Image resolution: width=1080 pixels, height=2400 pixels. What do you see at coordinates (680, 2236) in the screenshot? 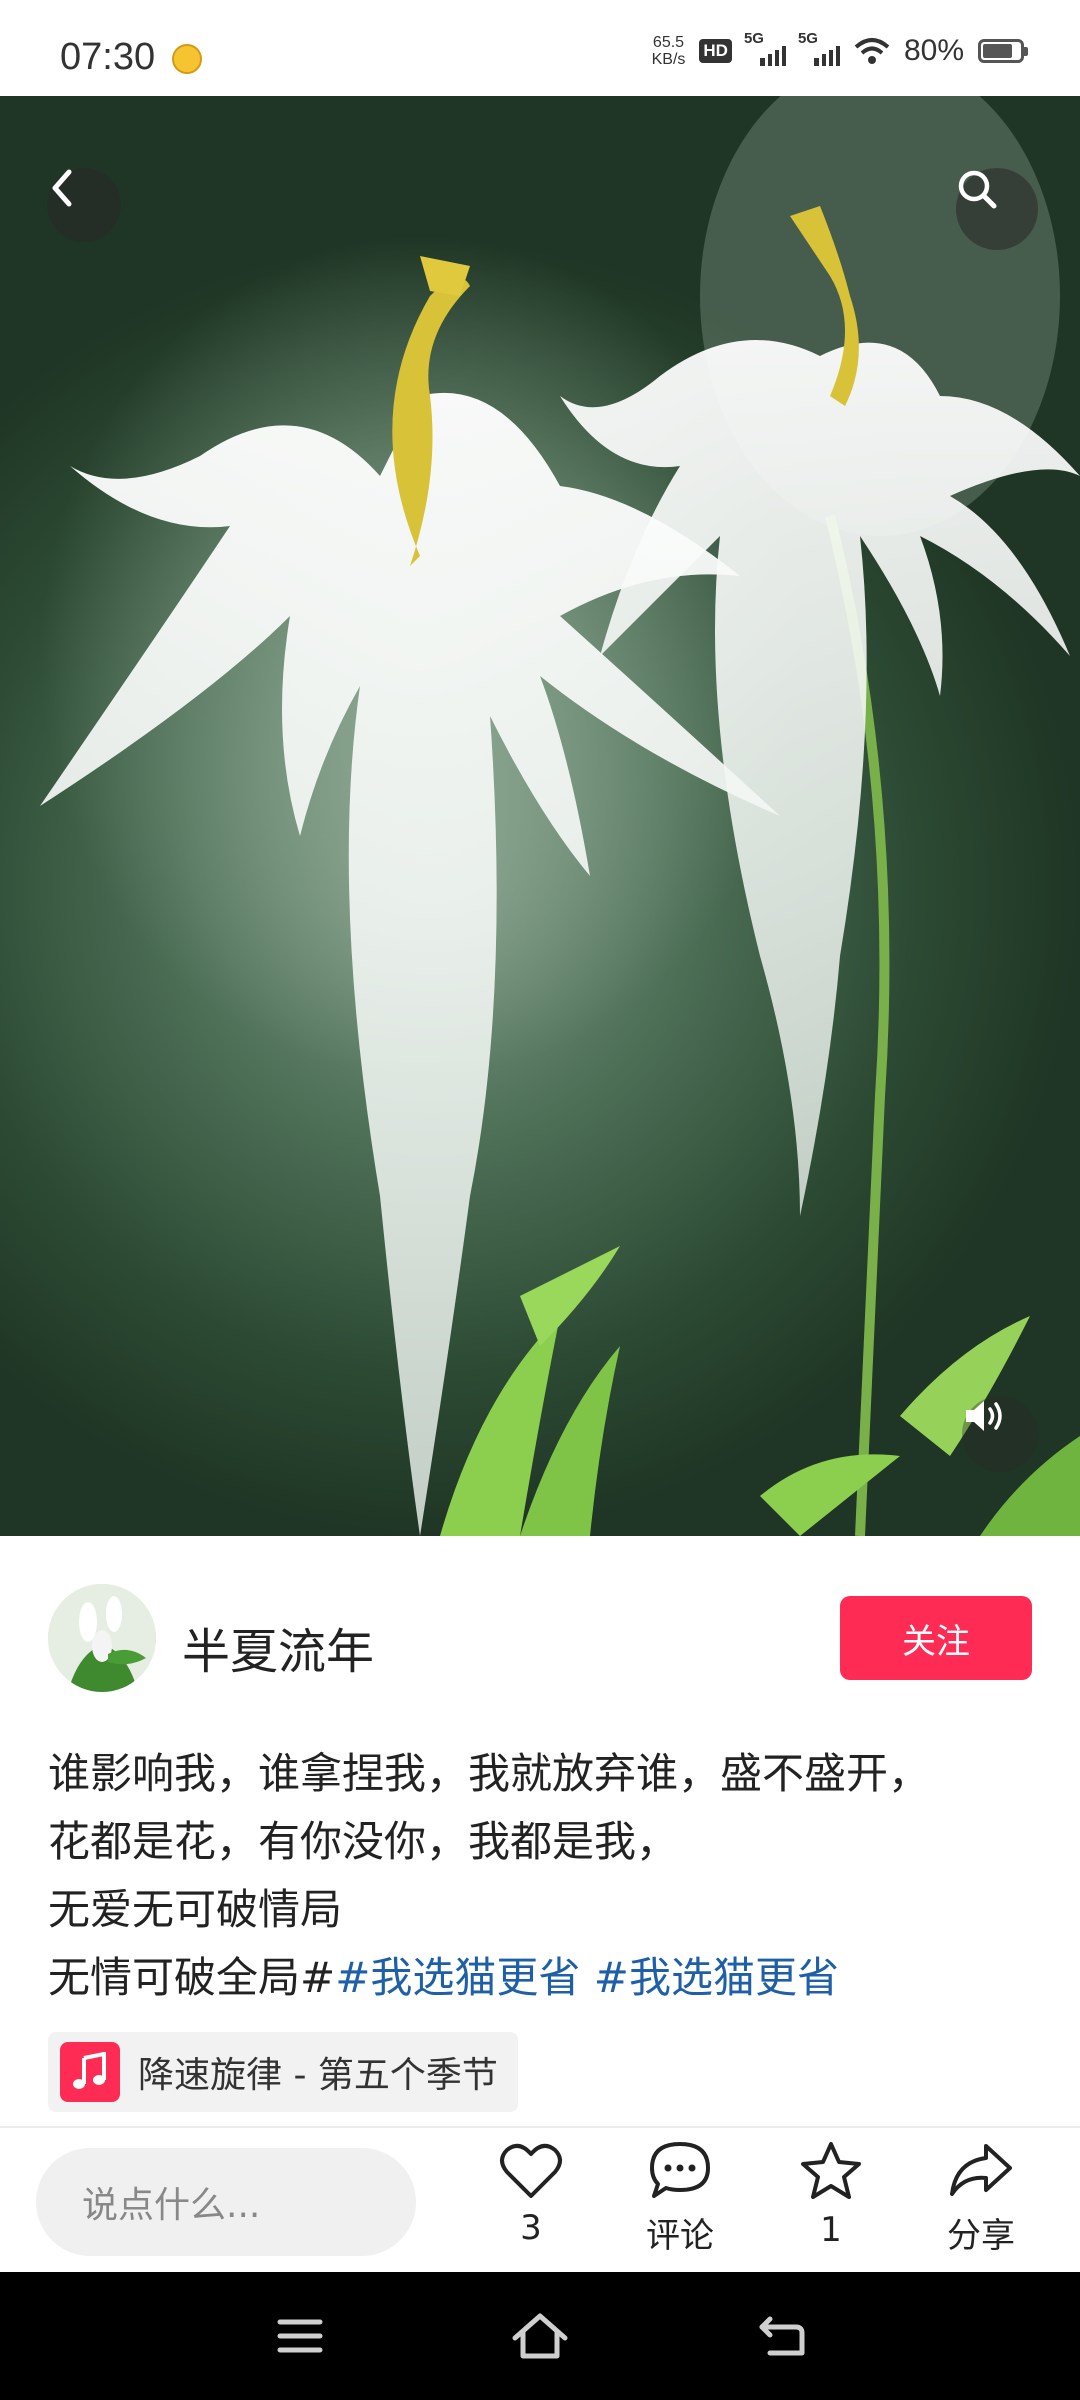
I see `comment-label: 评论` at bounding box center [680, 2236].